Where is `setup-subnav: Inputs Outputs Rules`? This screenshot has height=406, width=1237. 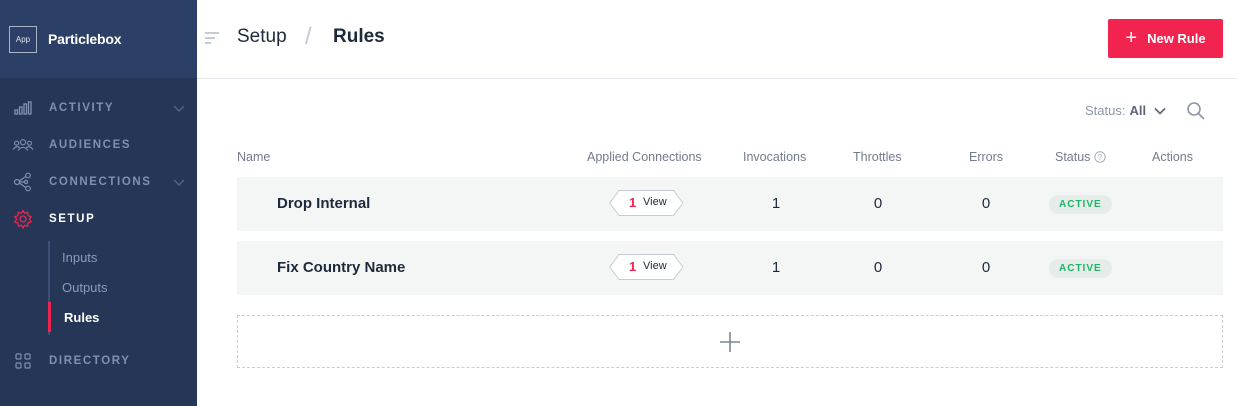
setup-subnav: Inputs Outputs Rules is located at coordinates (122, 288).